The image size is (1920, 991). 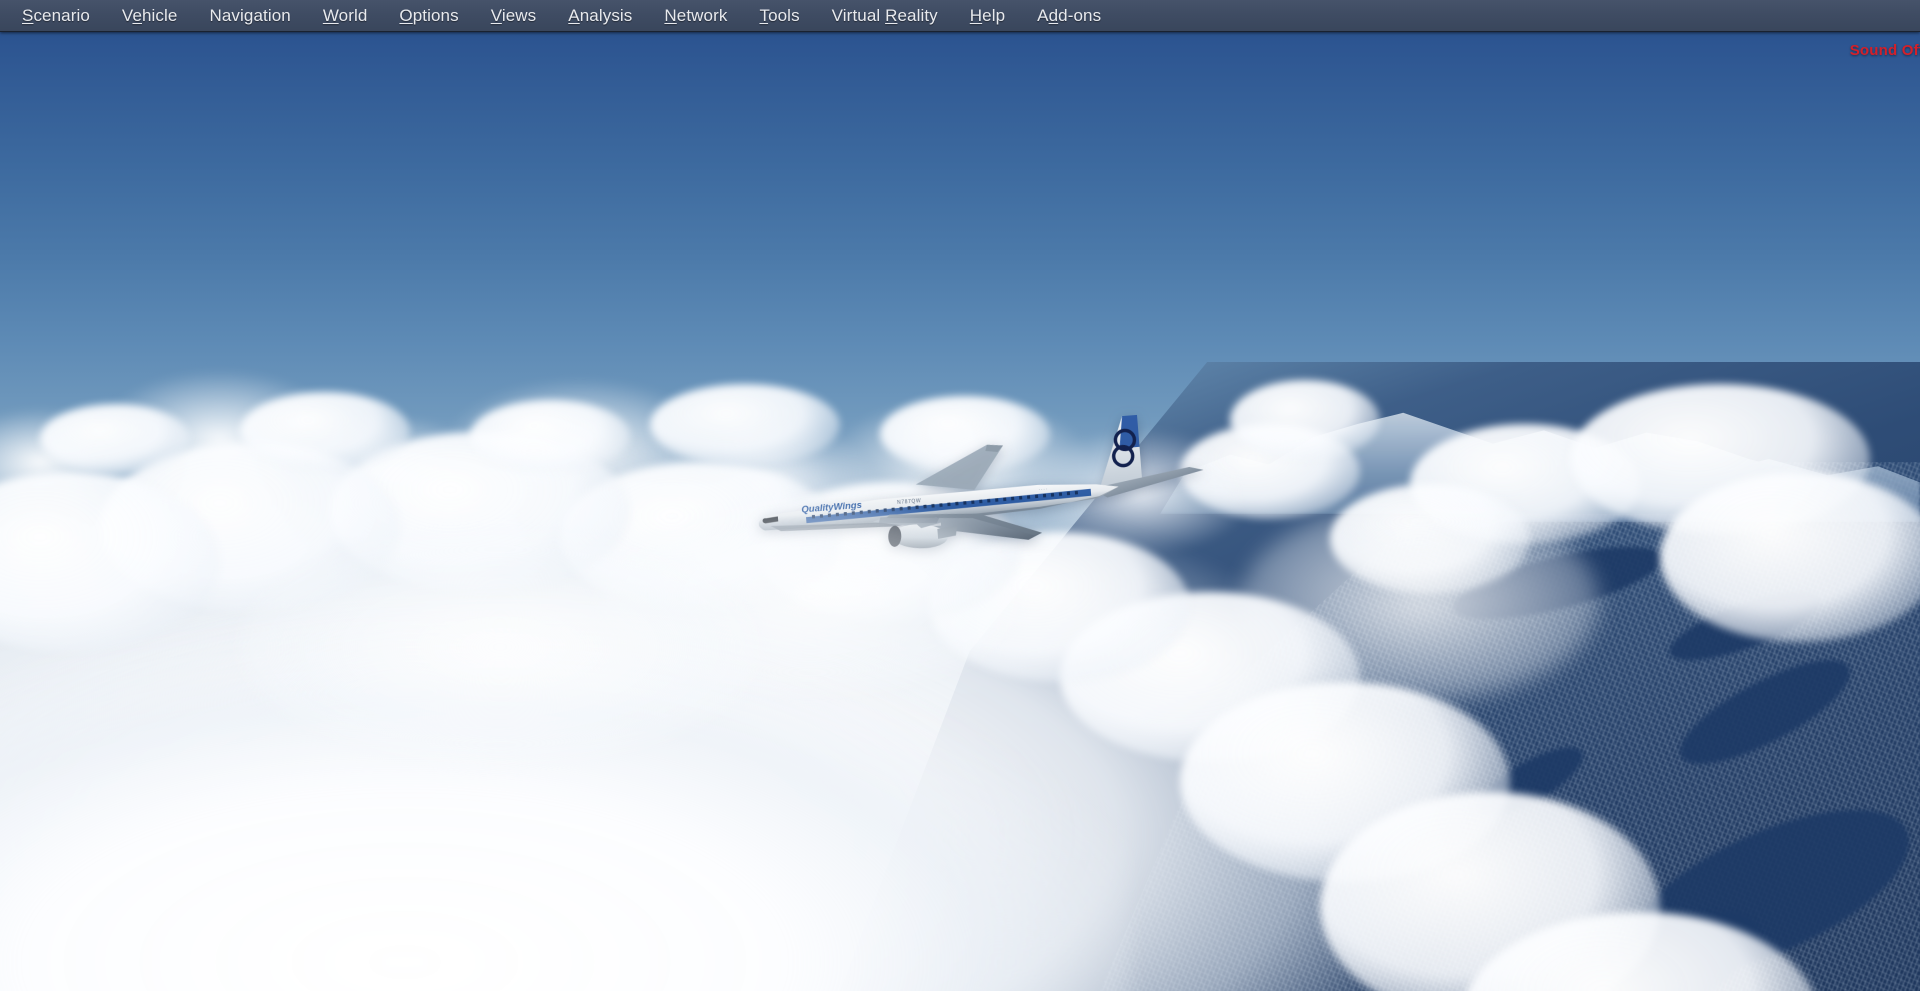 I want to click on menu-item-help: Help, so click(x=987, y=16).